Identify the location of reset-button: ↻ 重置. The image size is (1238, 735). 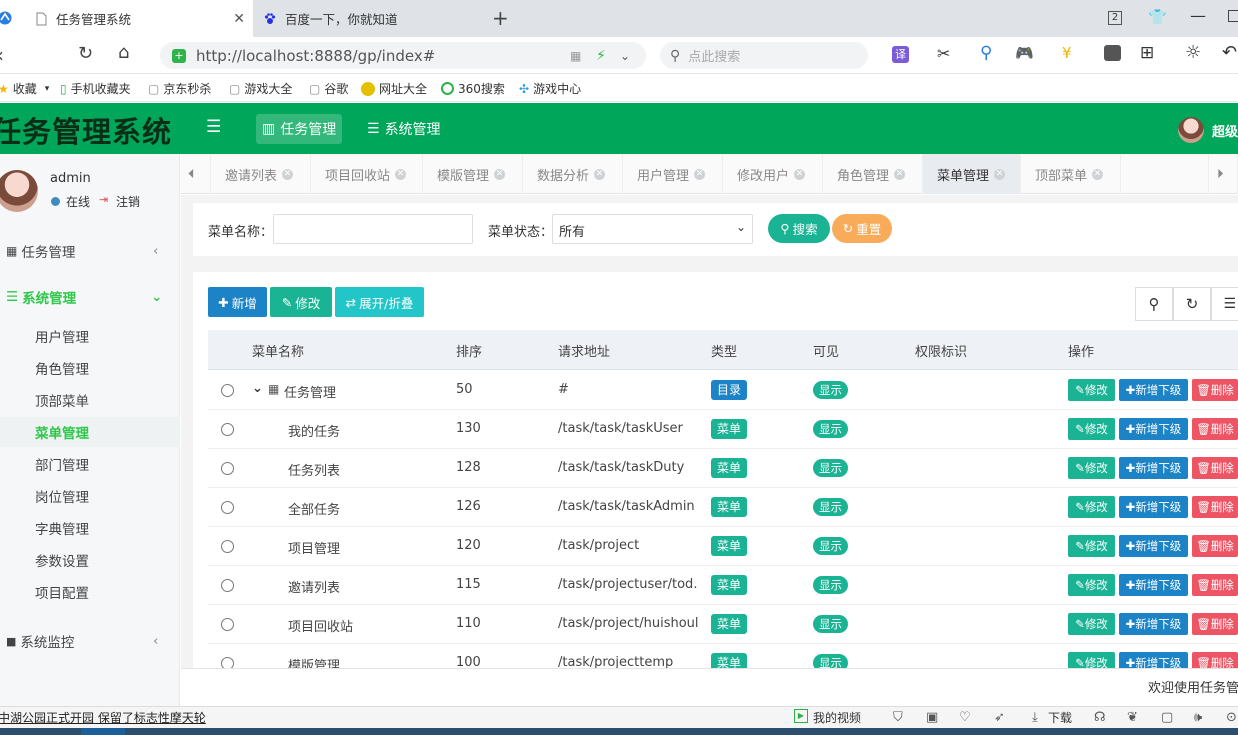
(862, 228).